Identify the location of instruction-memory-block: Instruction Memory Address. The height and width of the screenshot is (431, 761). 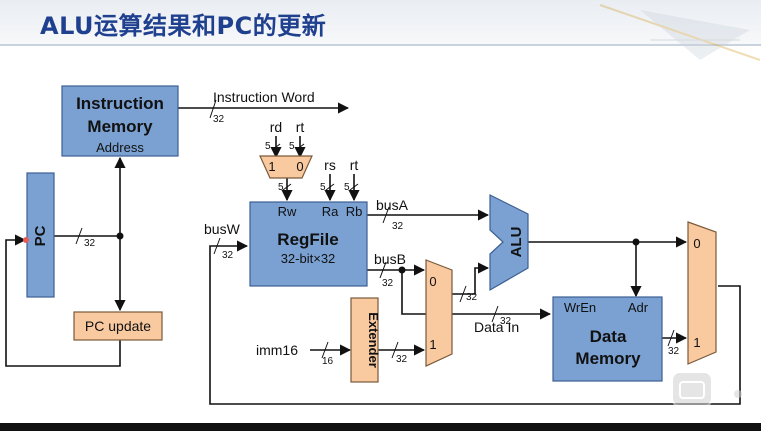
(120, 121).